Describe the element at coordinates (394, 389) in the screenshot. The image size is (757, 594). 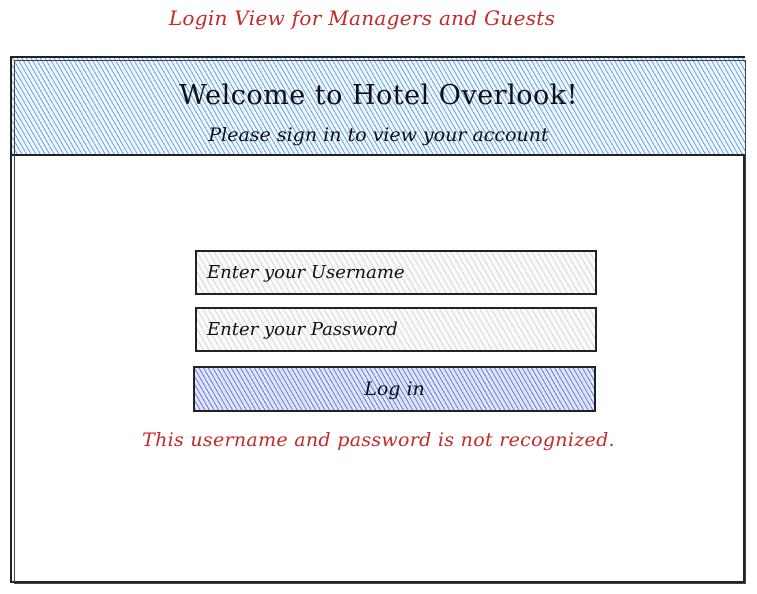
I see `login-button: Log in` at that location.